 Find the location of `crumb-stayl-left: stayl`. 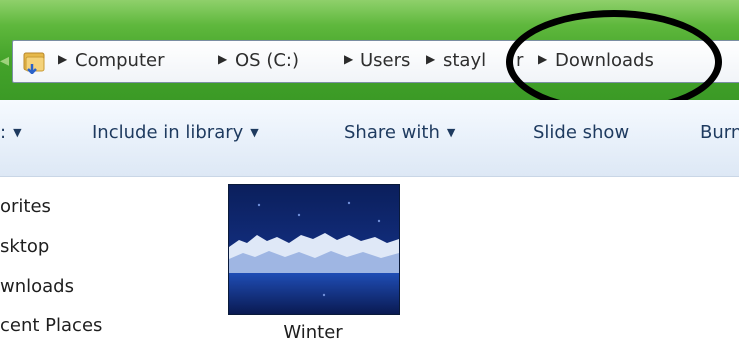

crumb-stayl-left: stayl is located at coordinates (464, 60).